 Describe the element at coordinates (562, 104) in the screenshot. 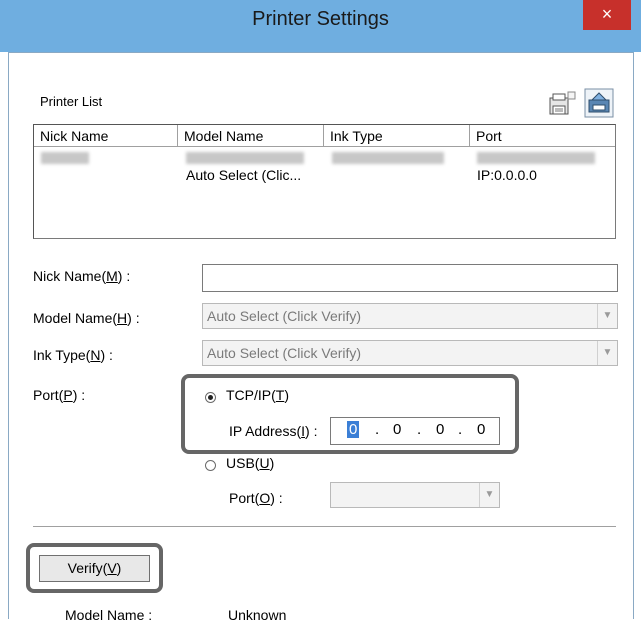

I see `printer-add-icon` at that location.